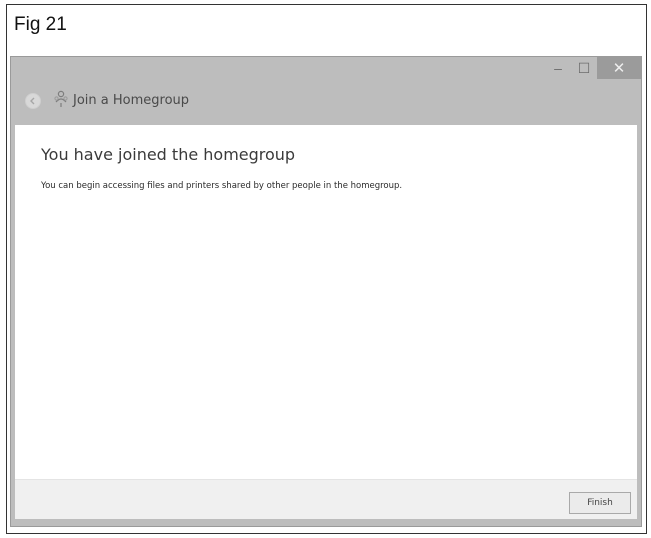  I want to click on page-heading: You have joined the homegroup, so click(168, 154).